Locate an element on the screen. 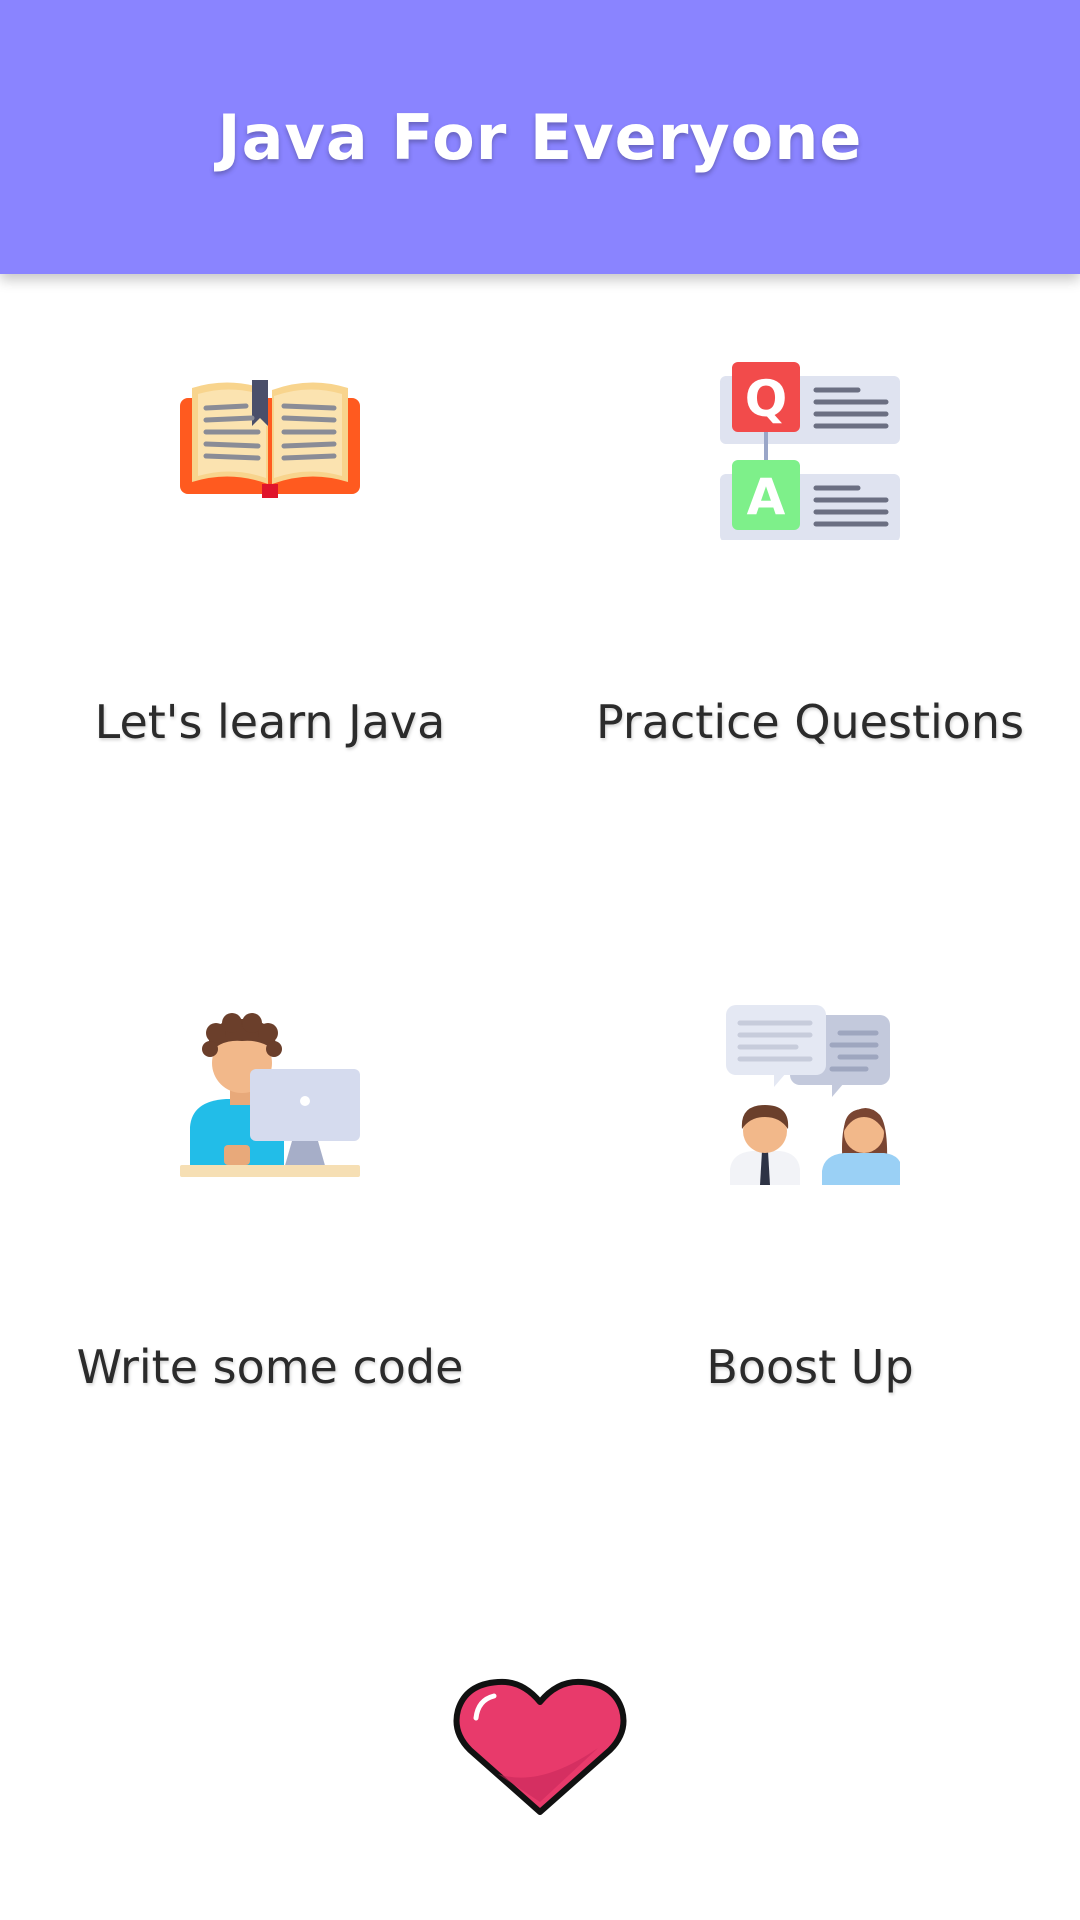 This screenshot has width=1080, height=1920. menu-card-label: Let's learn Java is located at coordinates (270, 722).